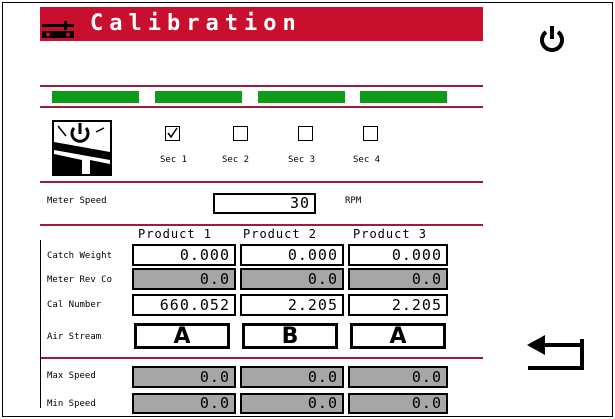 The image size is (615, 419). I want to click on power-button, so click(552, 39).